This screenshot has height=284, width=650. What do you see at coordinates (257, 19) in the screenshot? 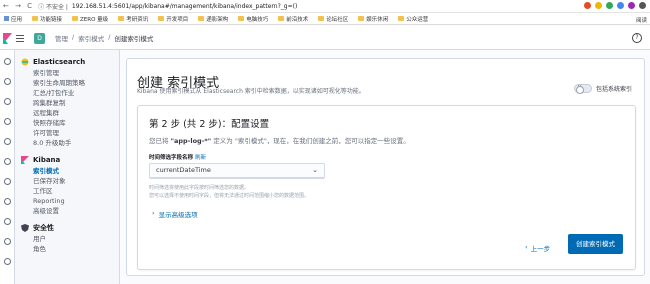
I see `bookmark-label: 电脑技巧` at bounding box center [257, 19].